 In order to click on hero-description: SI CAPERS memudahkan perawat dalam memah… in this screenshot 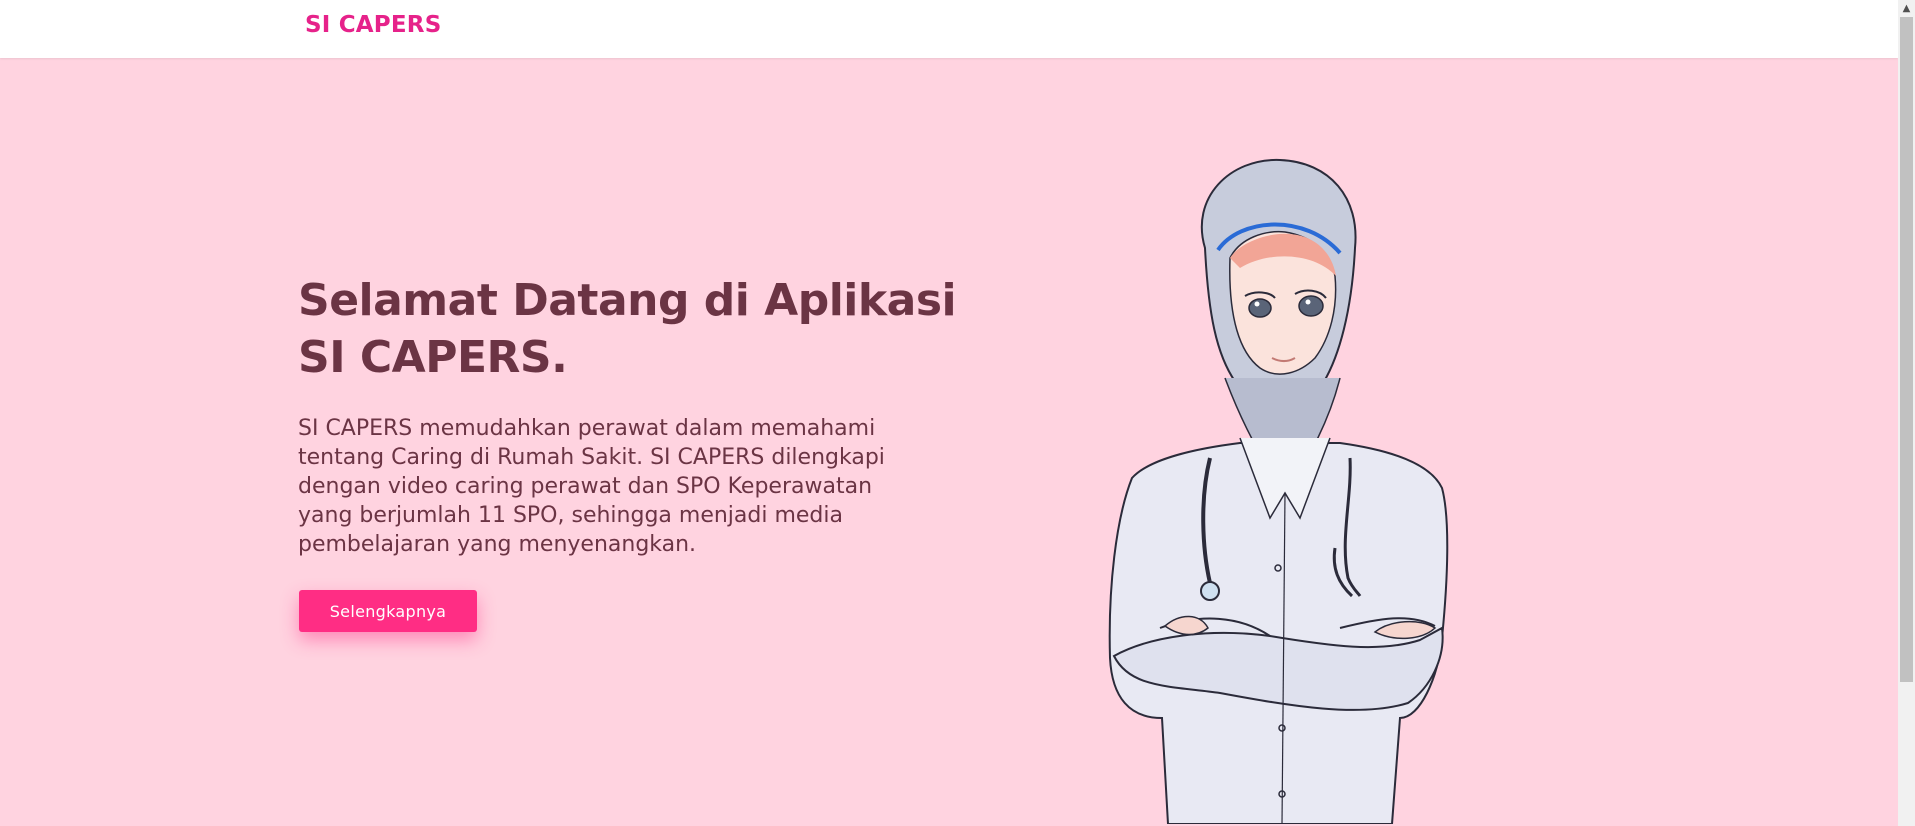, I will do `click(591, 486)`.